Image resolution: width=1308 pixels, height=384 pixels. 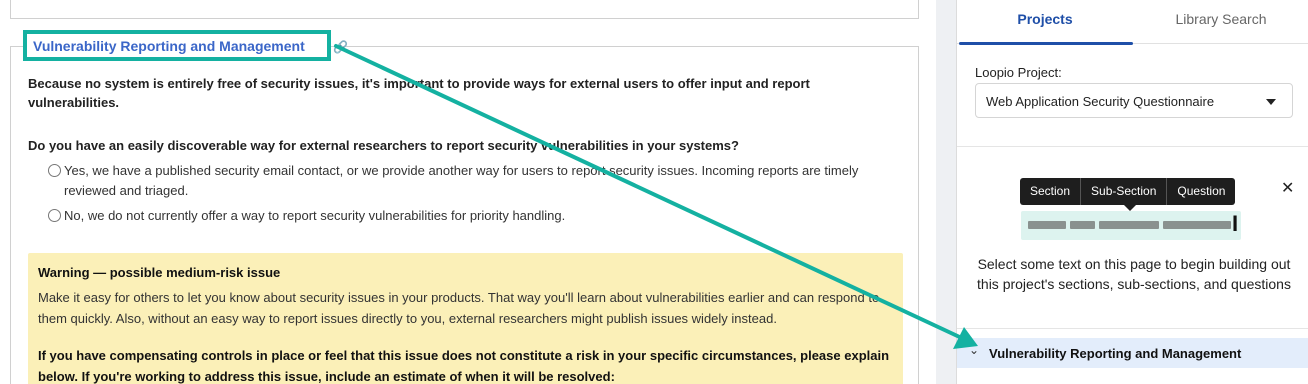 What do you see at coordinates (1271, 102) in the screenshot?
I see `dropdown-caret-icon` at bounding box center [1271, 102].